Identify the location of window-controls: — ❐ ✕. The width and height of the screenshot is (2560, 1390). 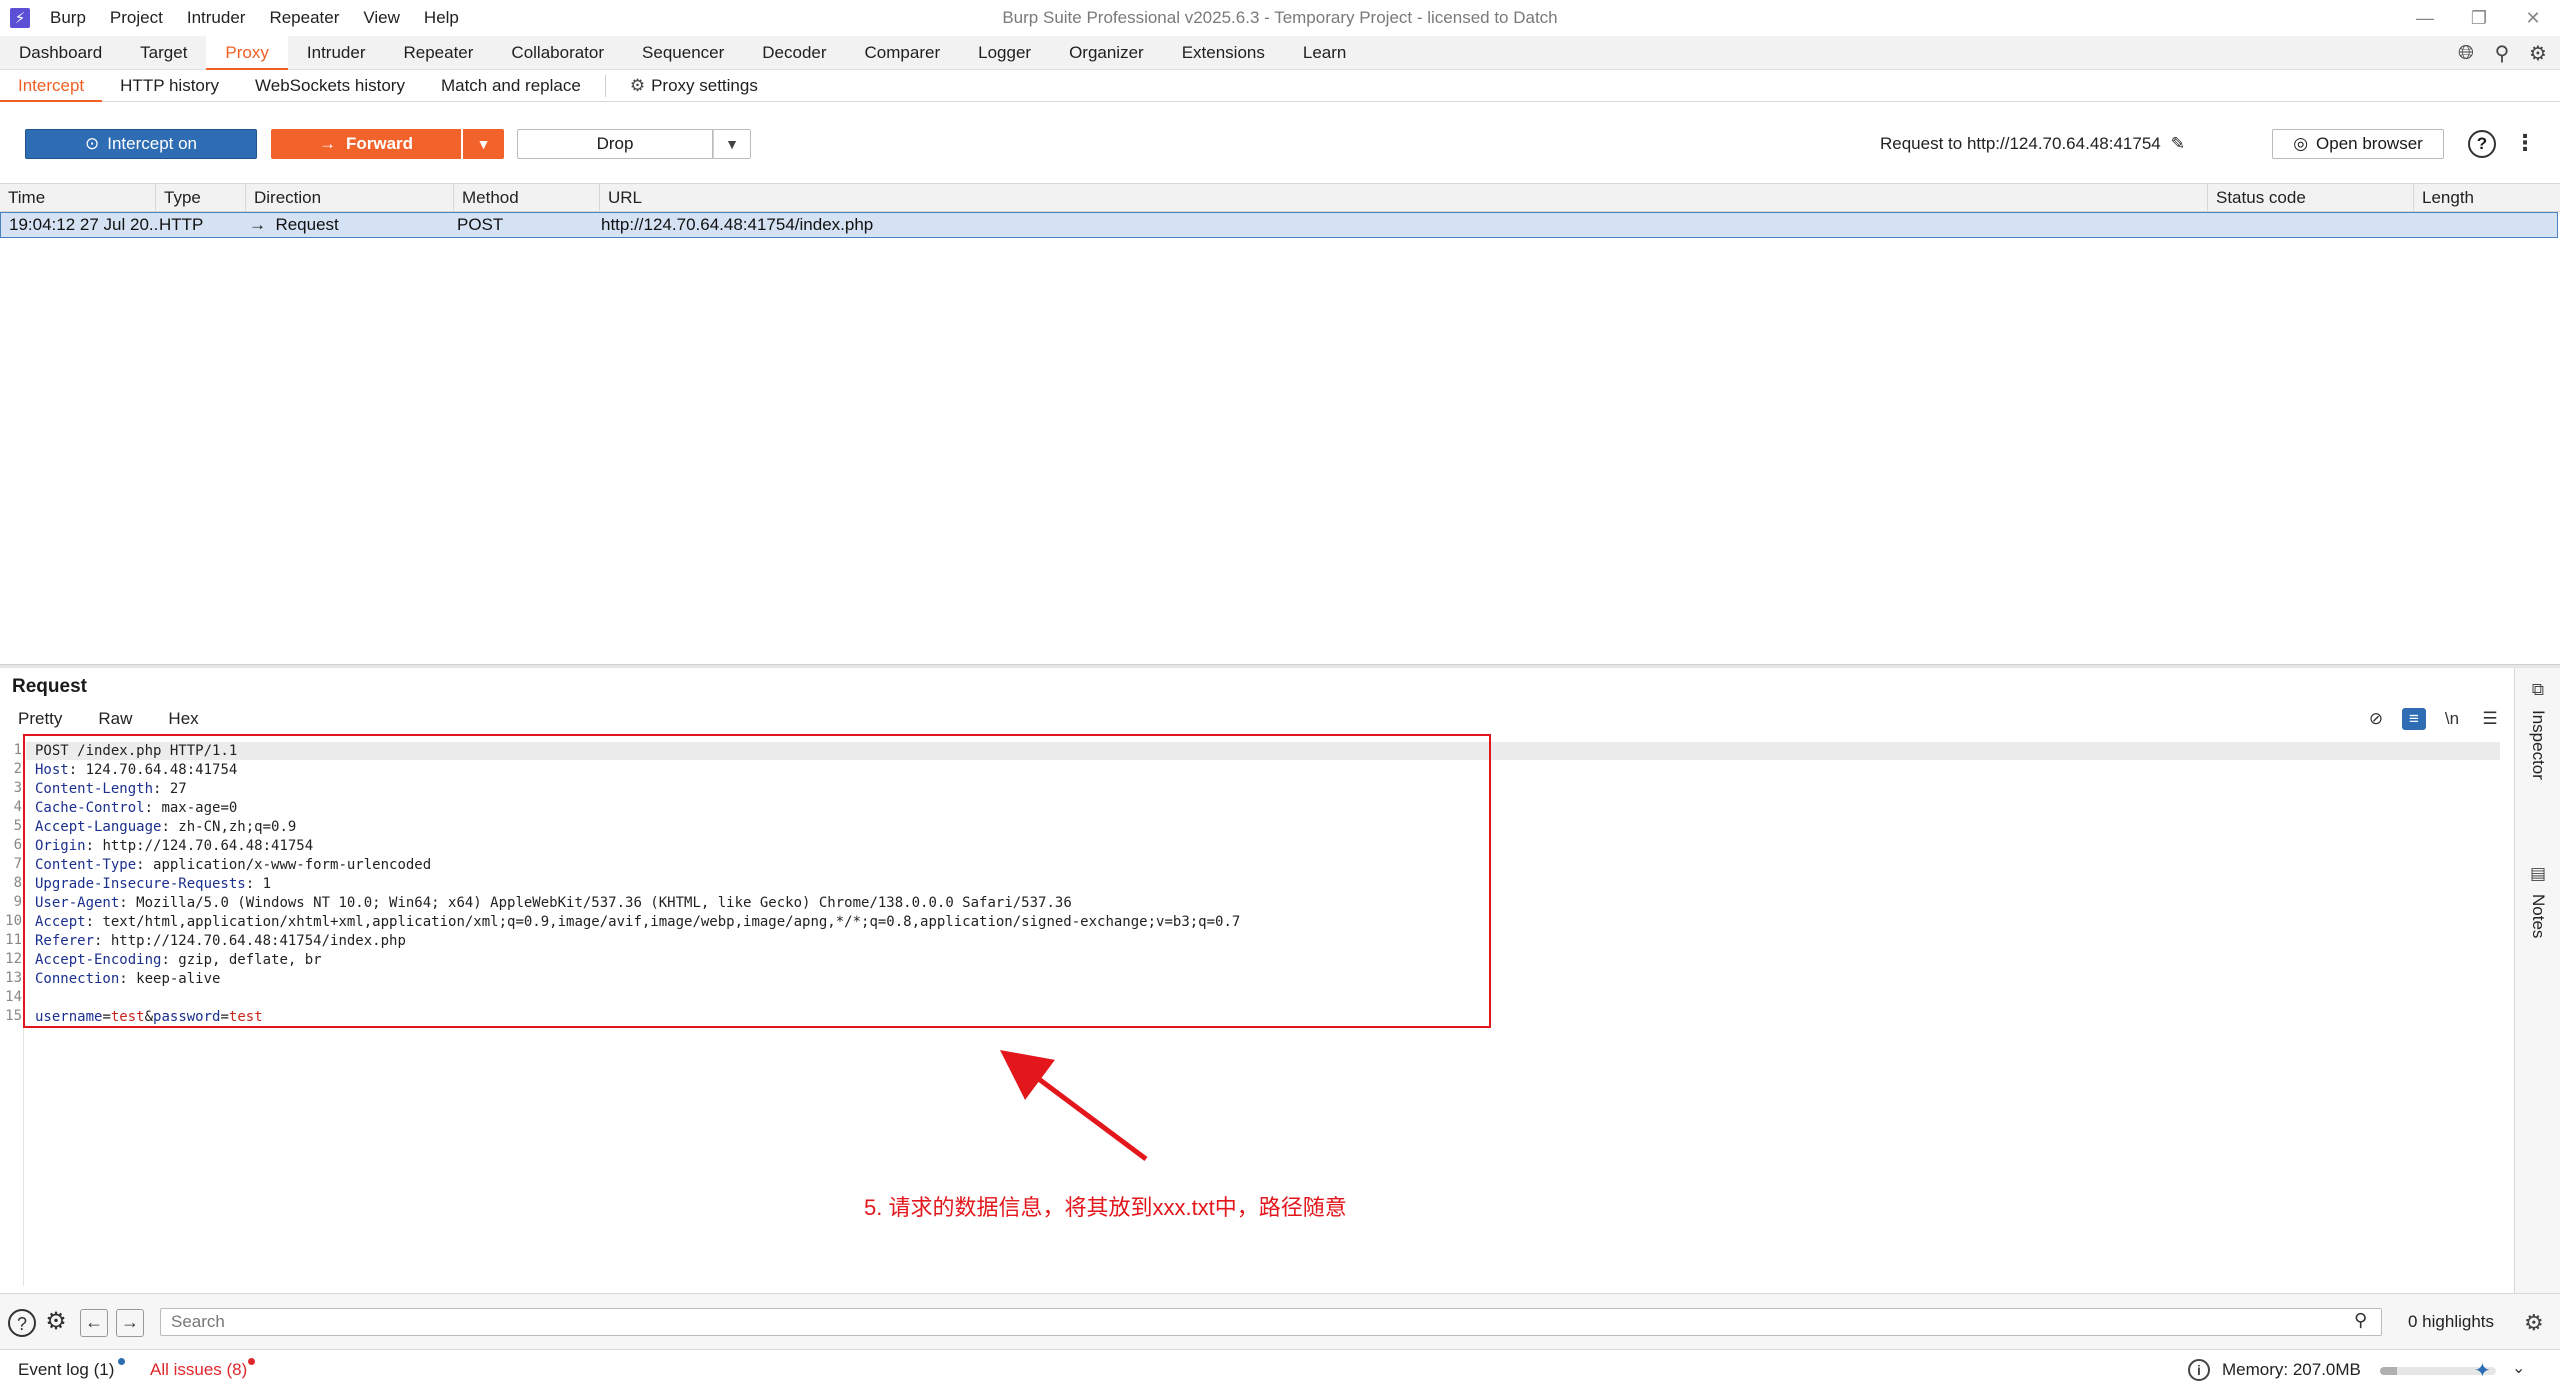
(2479, 18).